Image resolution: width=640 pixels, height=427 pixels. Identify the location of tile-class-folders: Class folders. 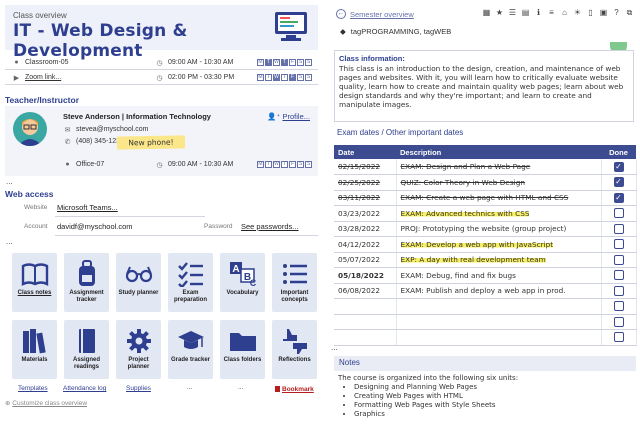
(242, 349).